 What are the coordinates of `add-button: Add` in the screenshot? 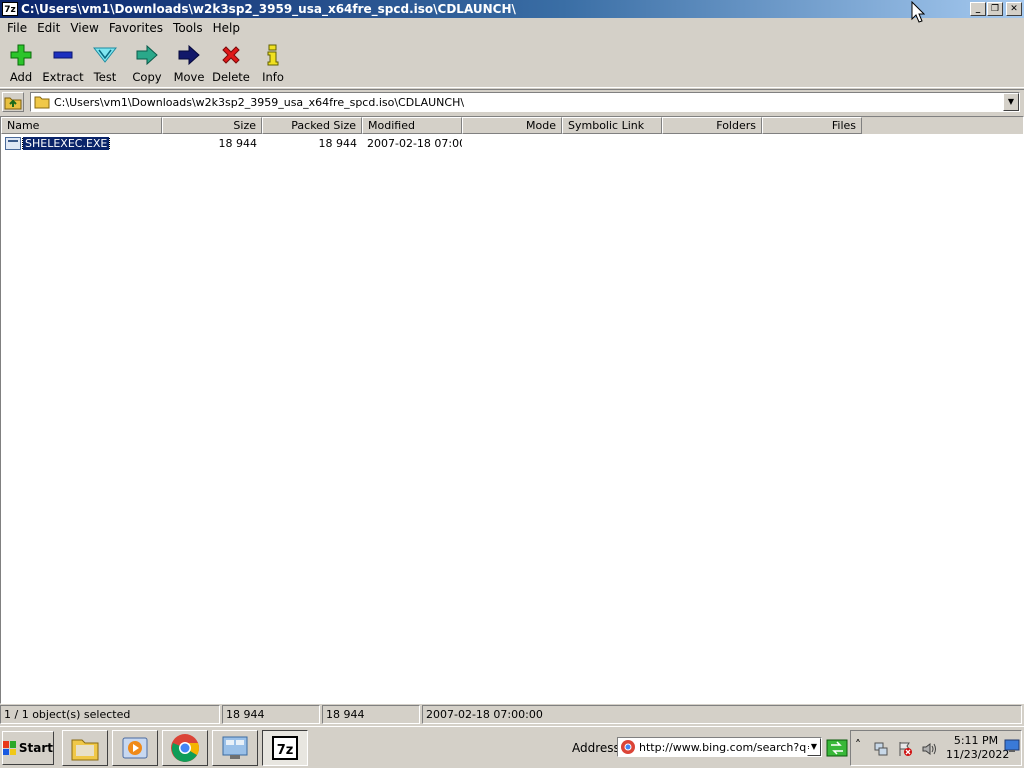 It's located at (21, 62).